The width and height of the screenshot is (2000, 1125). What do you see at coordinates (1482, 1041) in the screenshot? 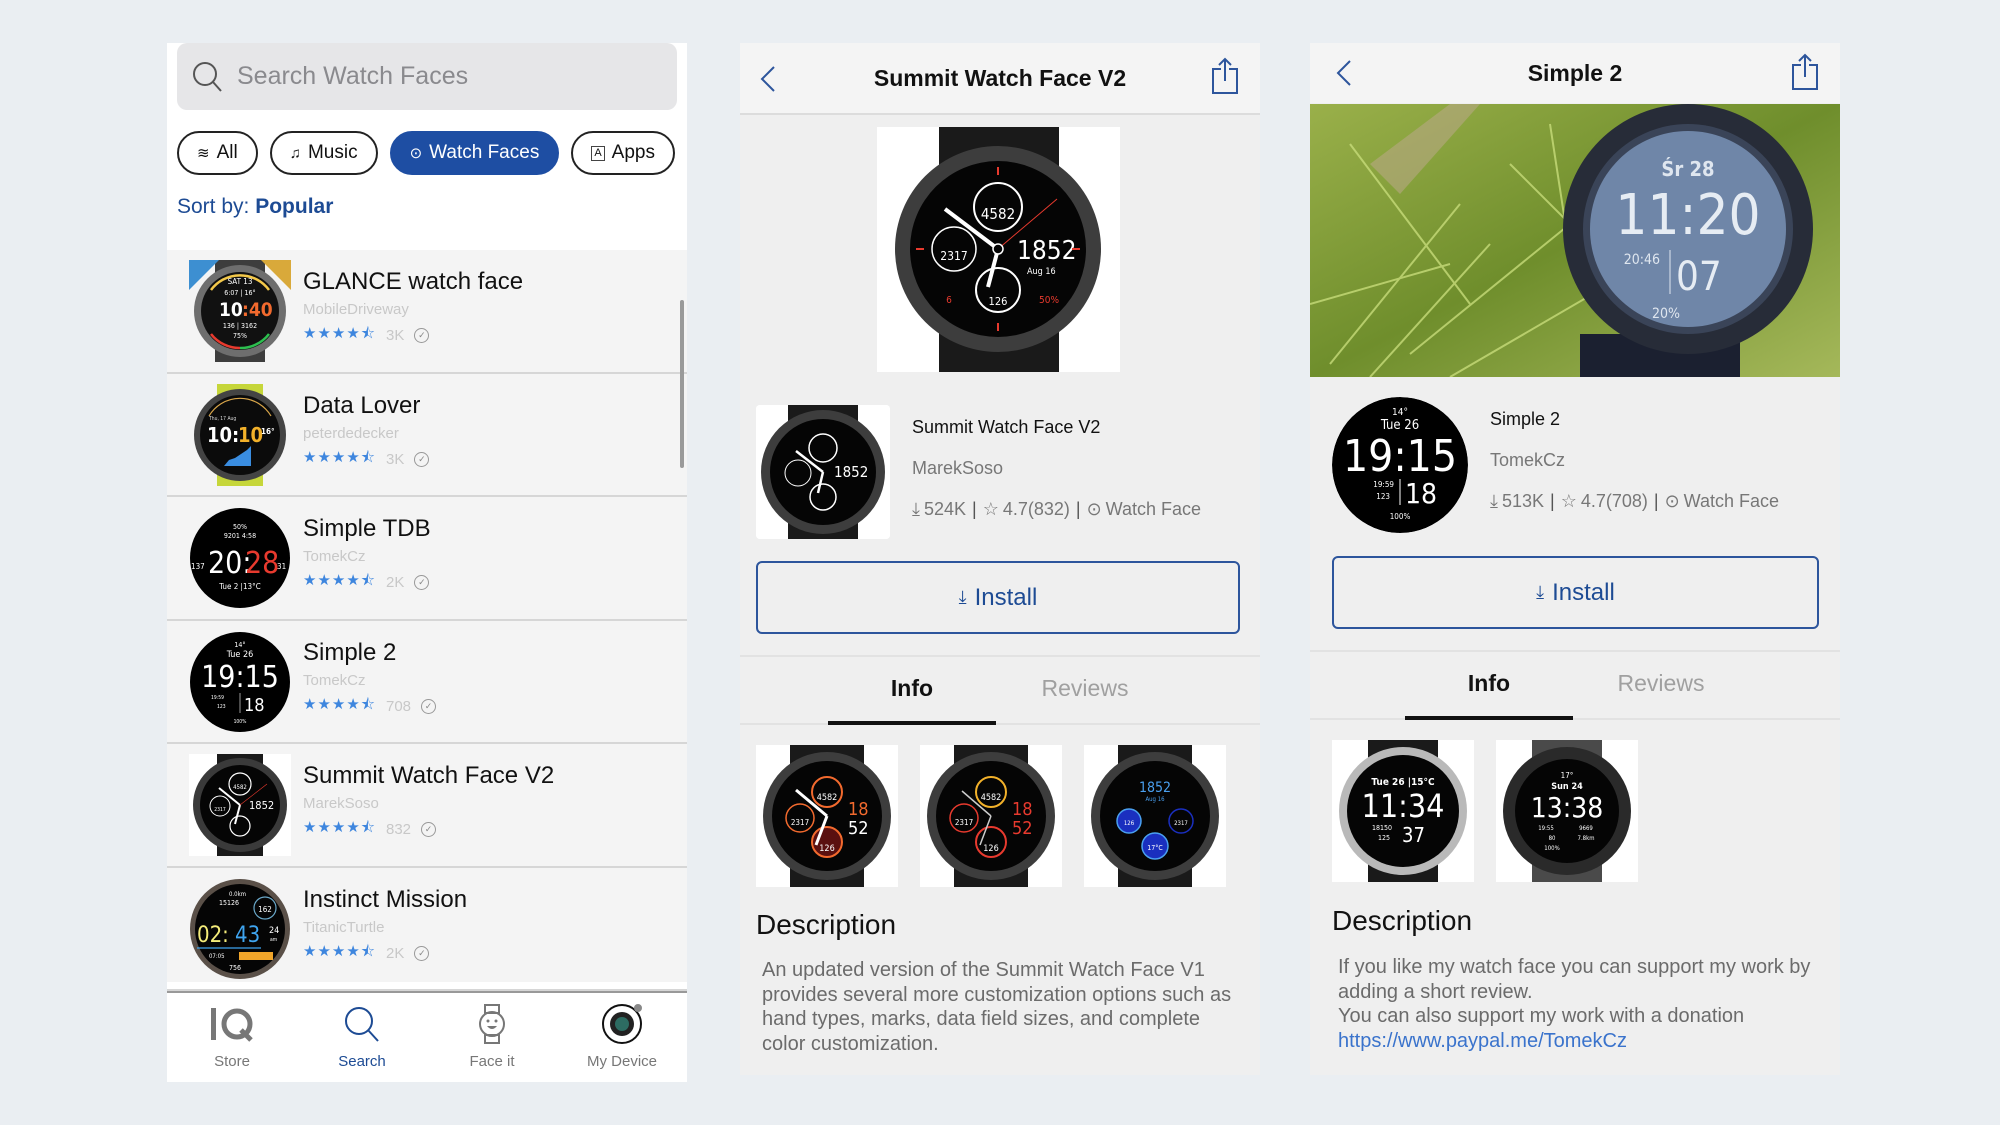
I see `donation-link: https://www.paypal.me/TomekCz` at bounding box center [1482, 1041].